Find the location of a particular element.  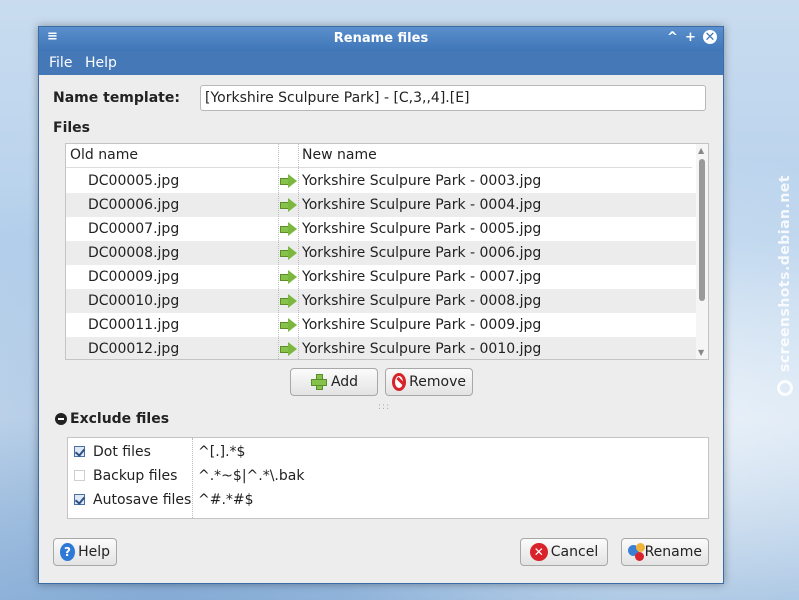

exclude-files-expander: Exclude files is located at coordinates (112, 419).